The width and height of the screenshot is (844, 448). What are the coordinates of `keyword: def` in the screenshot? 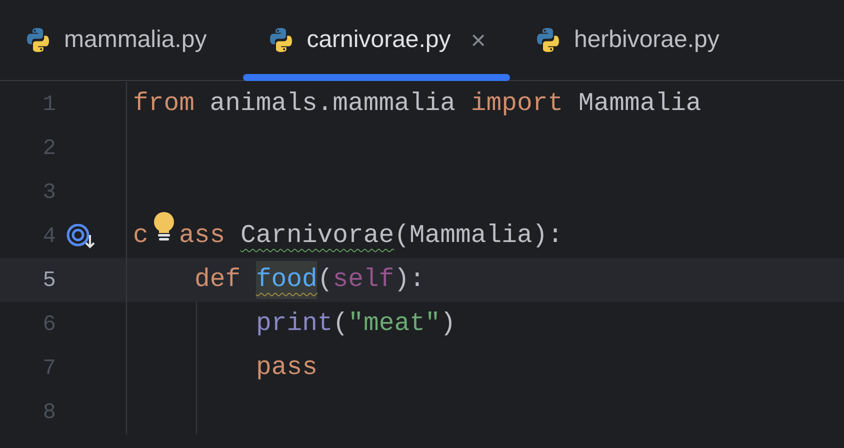 It's located at (217, 280).